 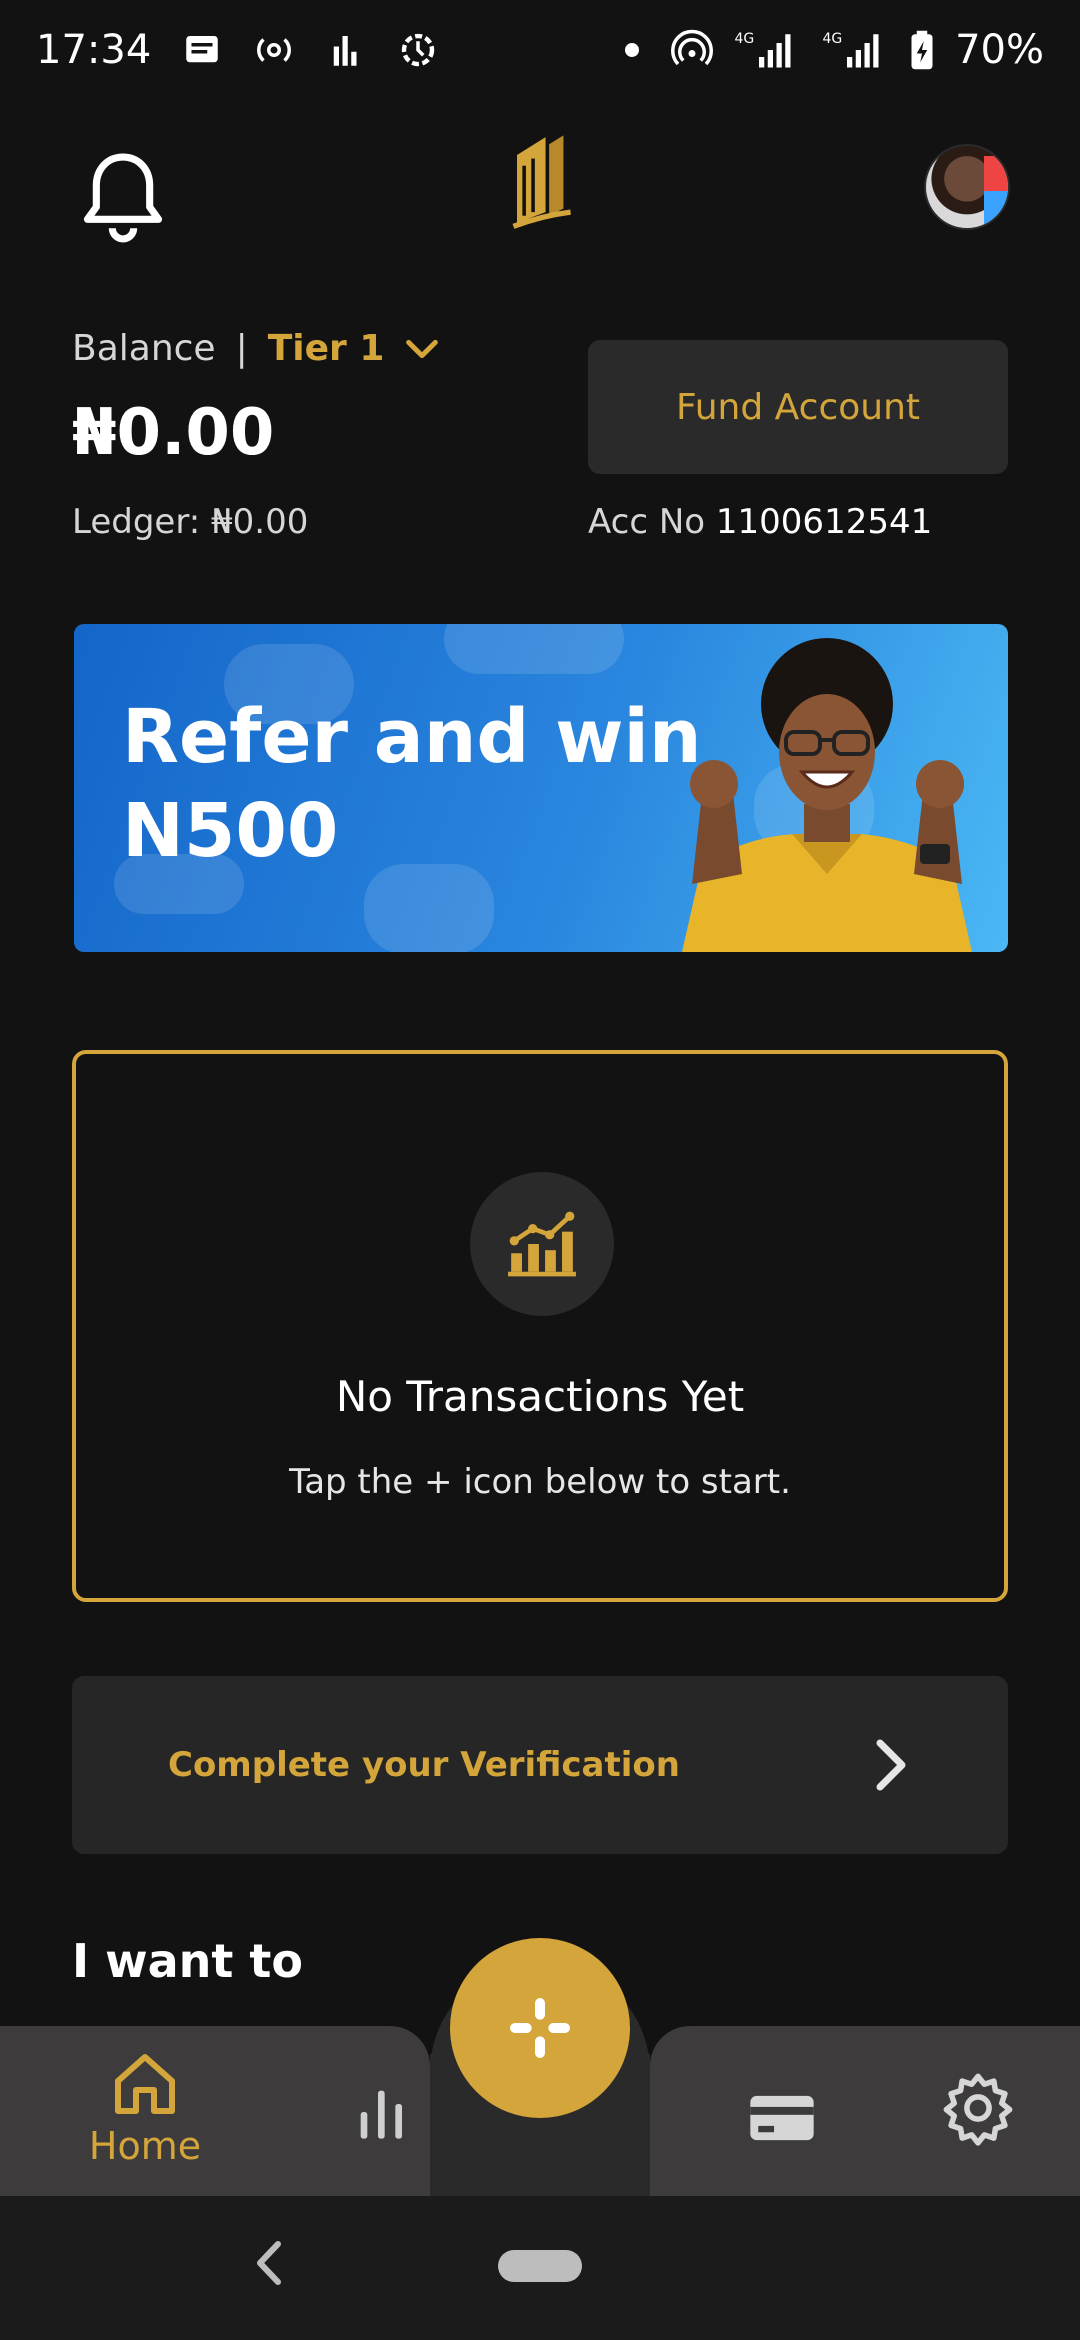 What do you see at coordinates (422, 348) in the screenshot?
I see `chevron-down-icon` at bounding box center [422, 348].